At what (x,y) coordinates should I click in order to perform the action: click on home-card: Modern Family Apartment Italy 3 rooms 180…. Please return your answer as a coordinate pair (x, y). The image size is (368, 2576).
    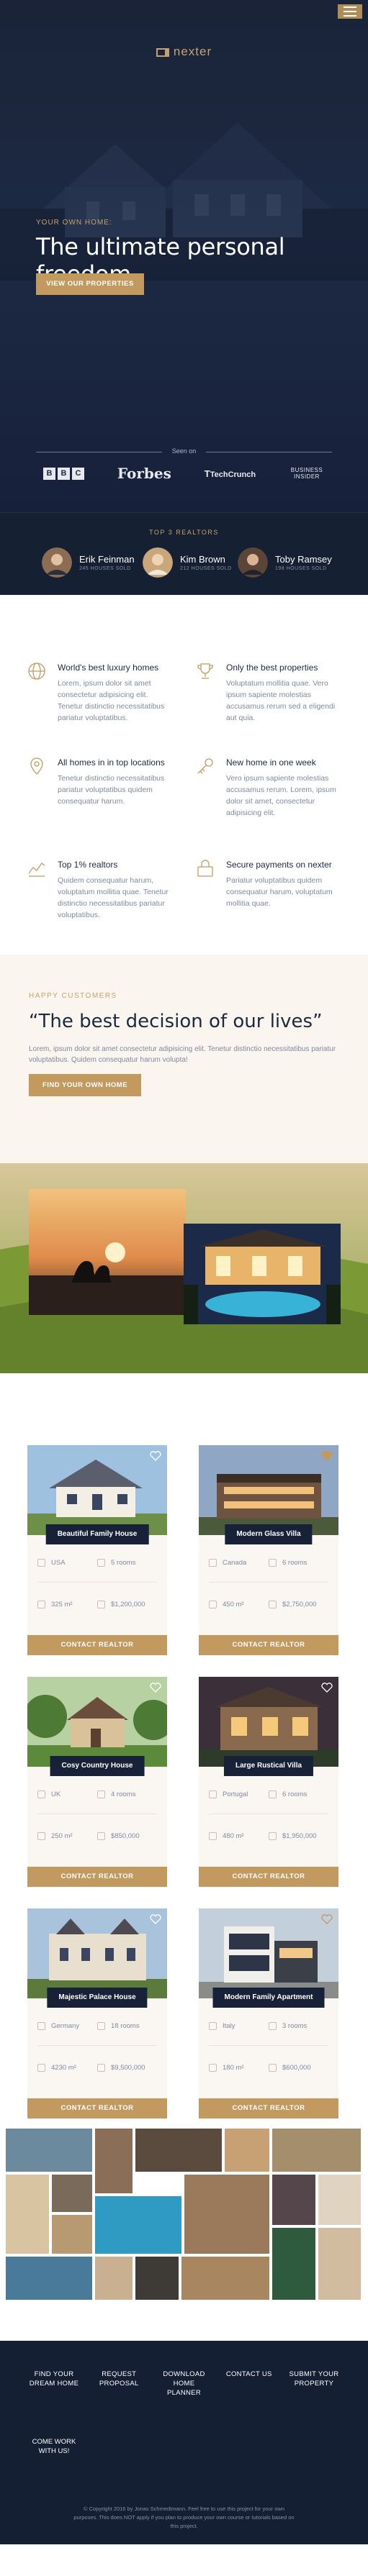
    Looking at the image, I should click on (268, 2013).